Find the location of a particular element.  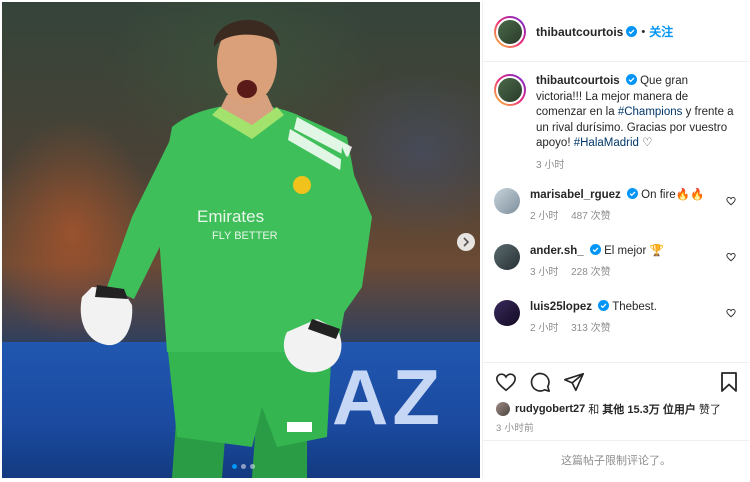

post-timestamp: 3 小时前 is located at coordinates (515, 427).